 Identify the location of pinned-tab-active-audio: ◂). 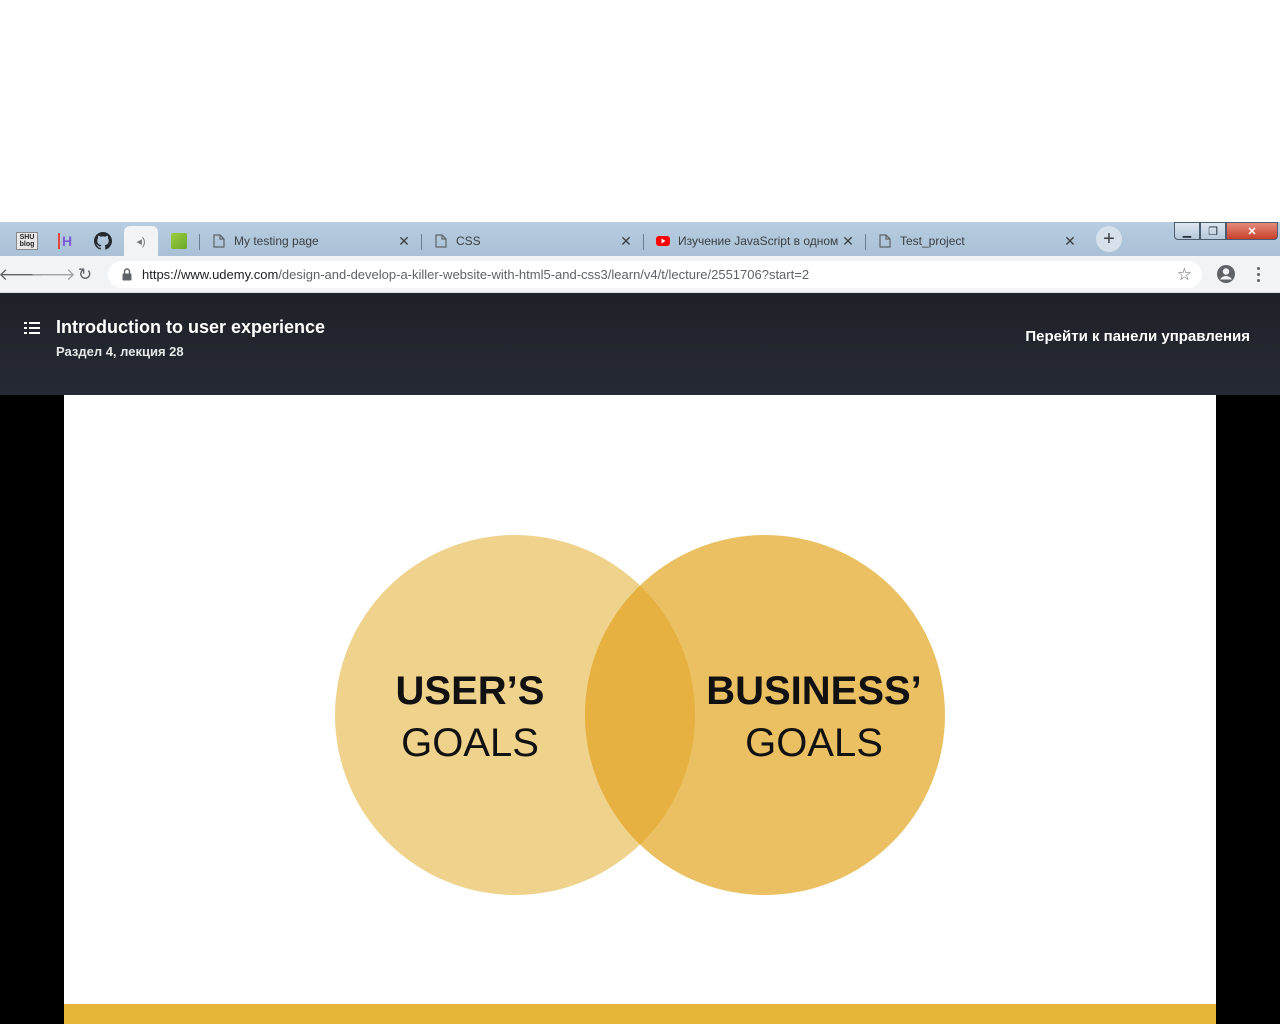
(141, 241).